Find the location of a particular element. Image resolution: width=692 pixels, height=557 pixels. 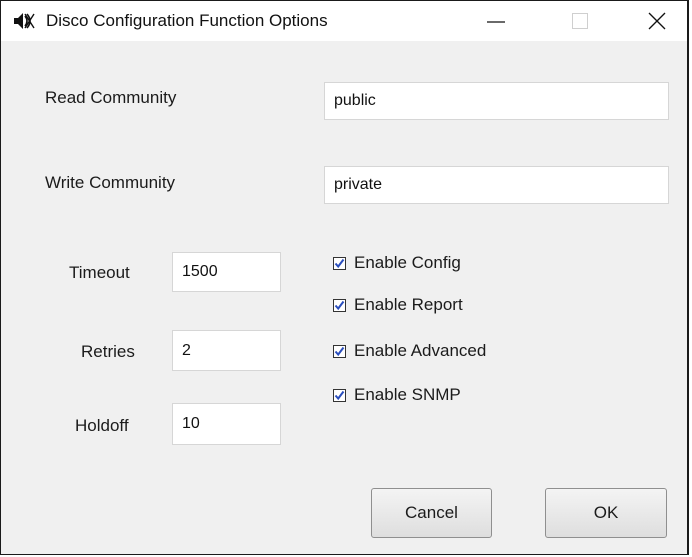

holdoff-input: 10 is located at coordinates (226, 424).